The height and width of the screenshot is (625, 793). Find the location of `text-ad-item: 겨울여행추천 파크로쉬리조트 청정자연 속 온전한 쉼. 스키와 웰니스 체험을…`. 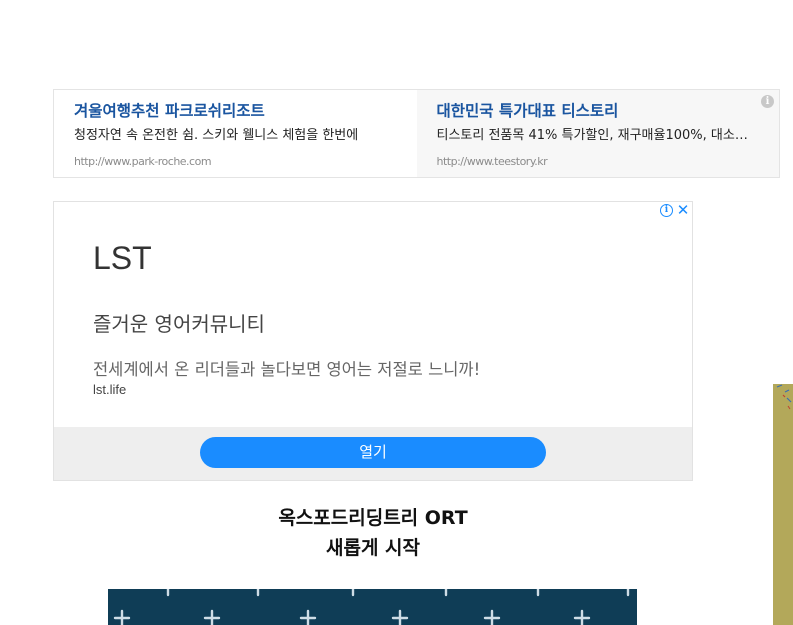

text-ad-item: 겨울여행추천 파크로쉬리조트 청정자연 속 온전한 쉼. 스키와 웰니스 체험을… is located at coordinates (235, 133).